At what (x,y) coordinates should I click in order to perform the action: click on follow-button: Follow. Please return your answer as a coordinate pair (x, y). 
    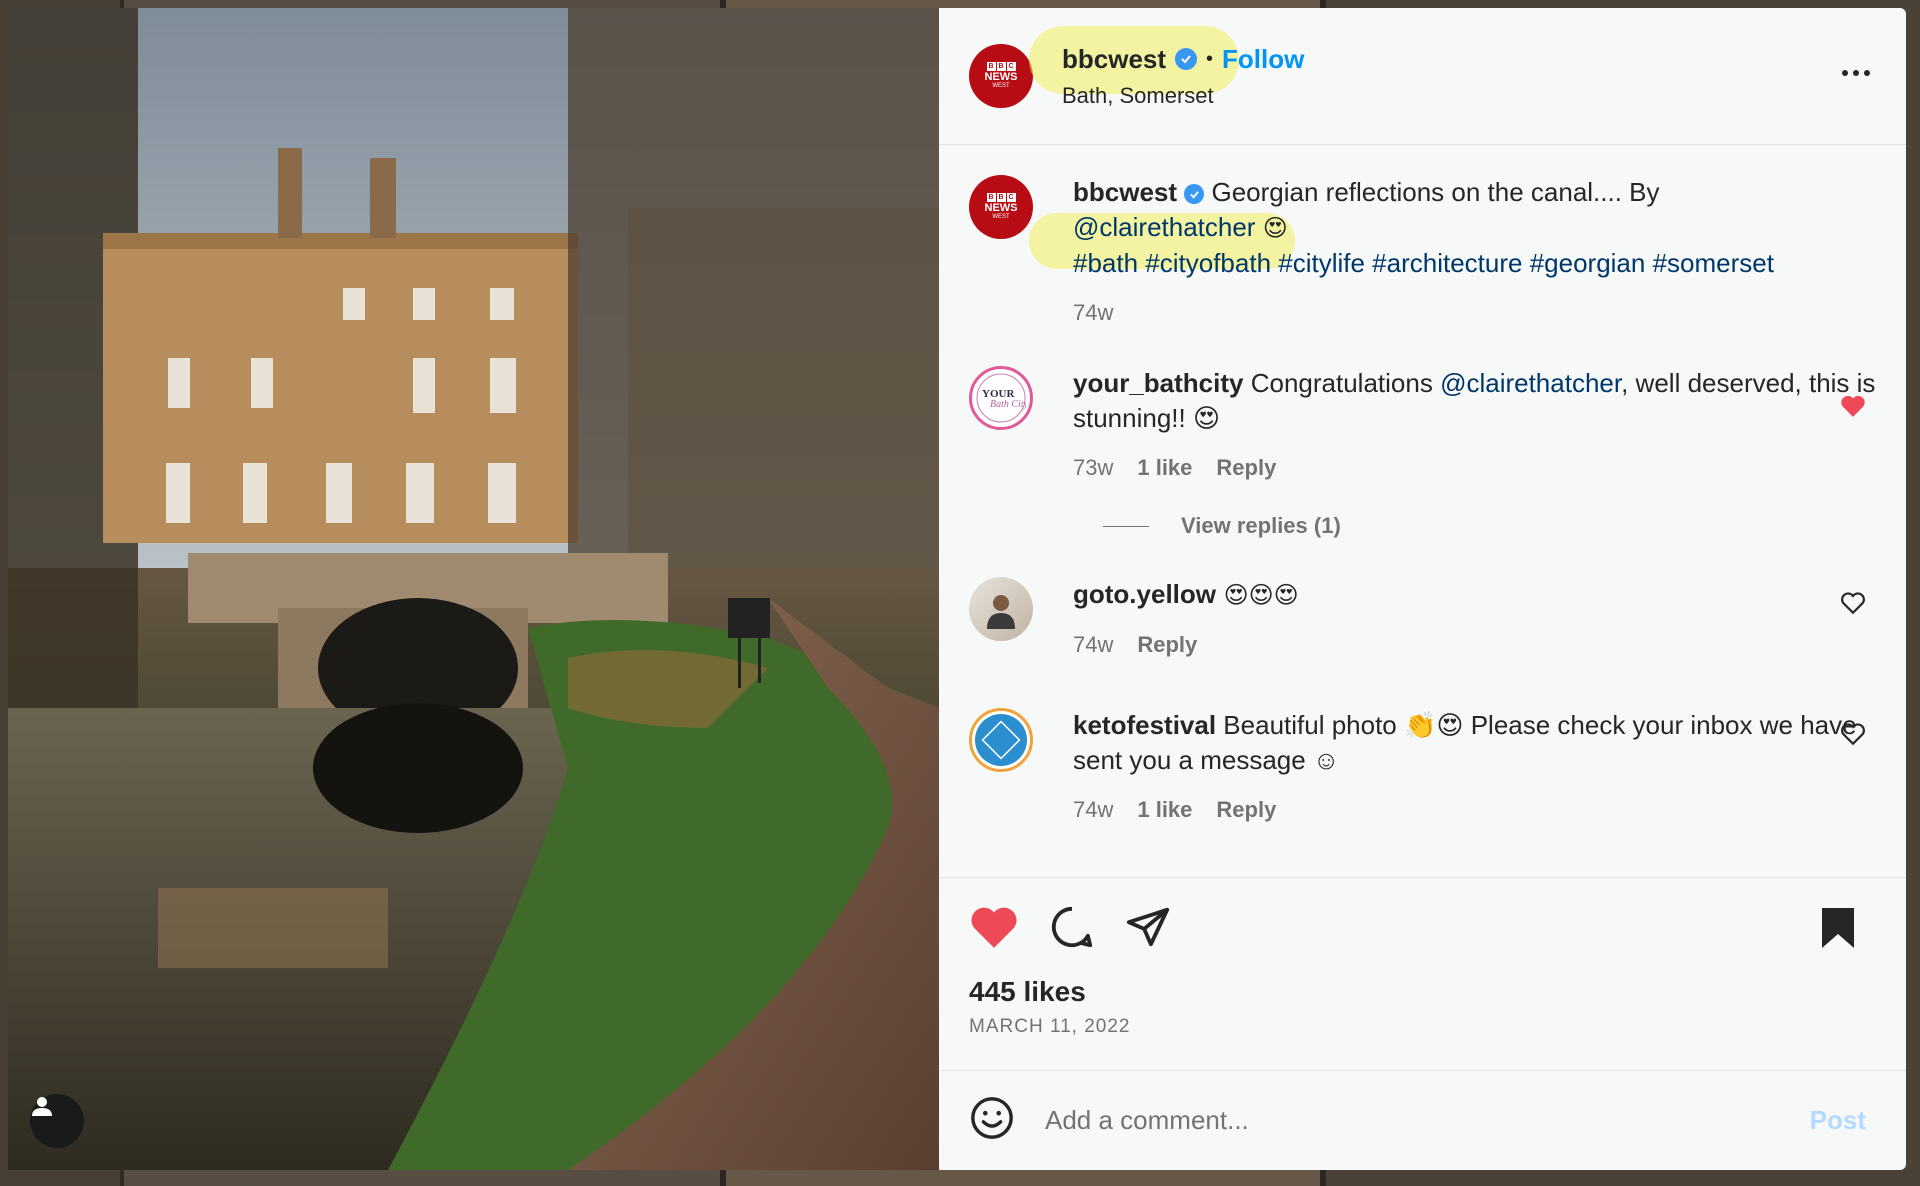
    Looking at the image, I should click on (1263, 59).